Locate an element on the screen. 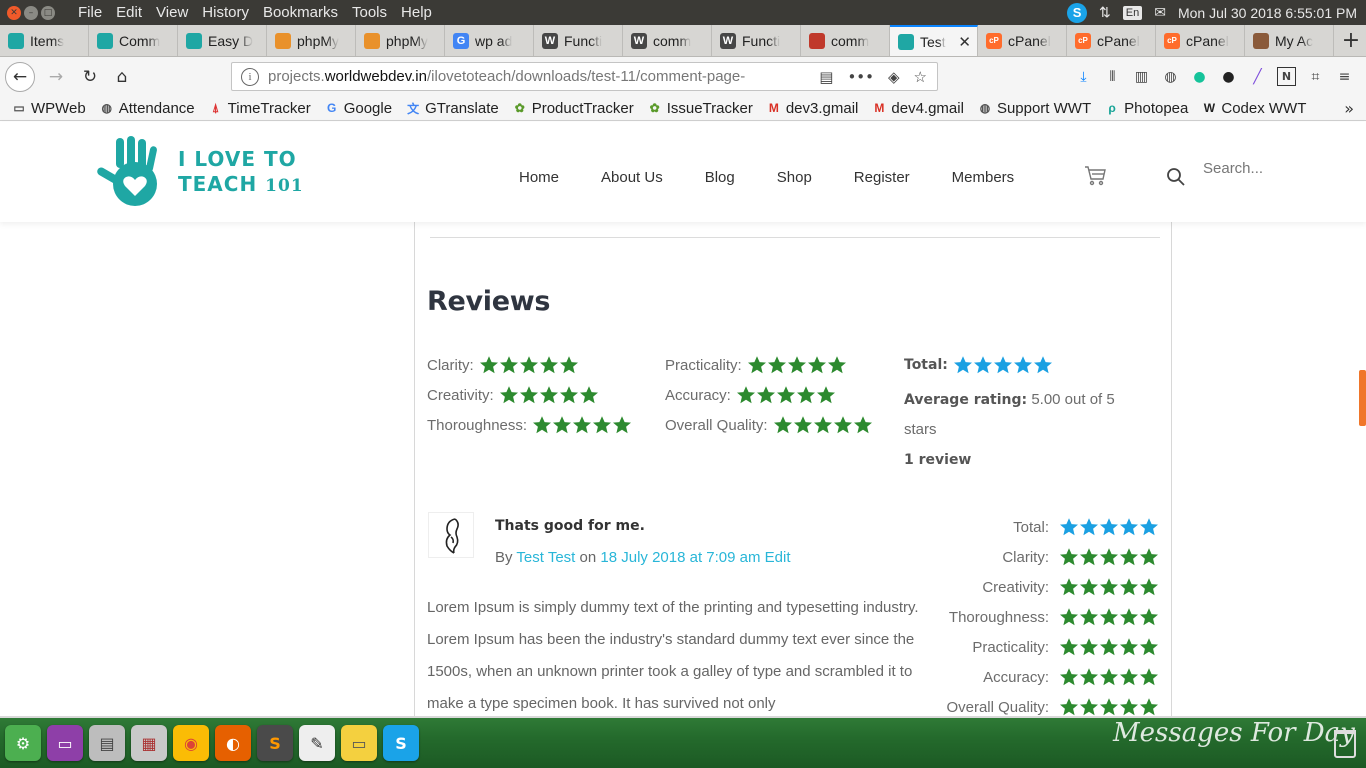 Image resolution: width=1366 pixels, height=768 pixels. keyboard-language: En is located at coordinates (1132, 12).